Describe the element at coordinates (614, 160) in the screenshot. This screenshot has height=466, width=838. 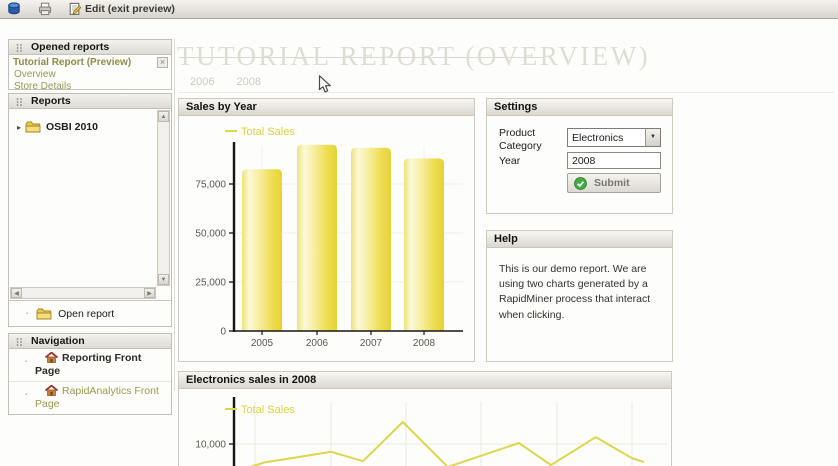
I see `year-input` at that location.